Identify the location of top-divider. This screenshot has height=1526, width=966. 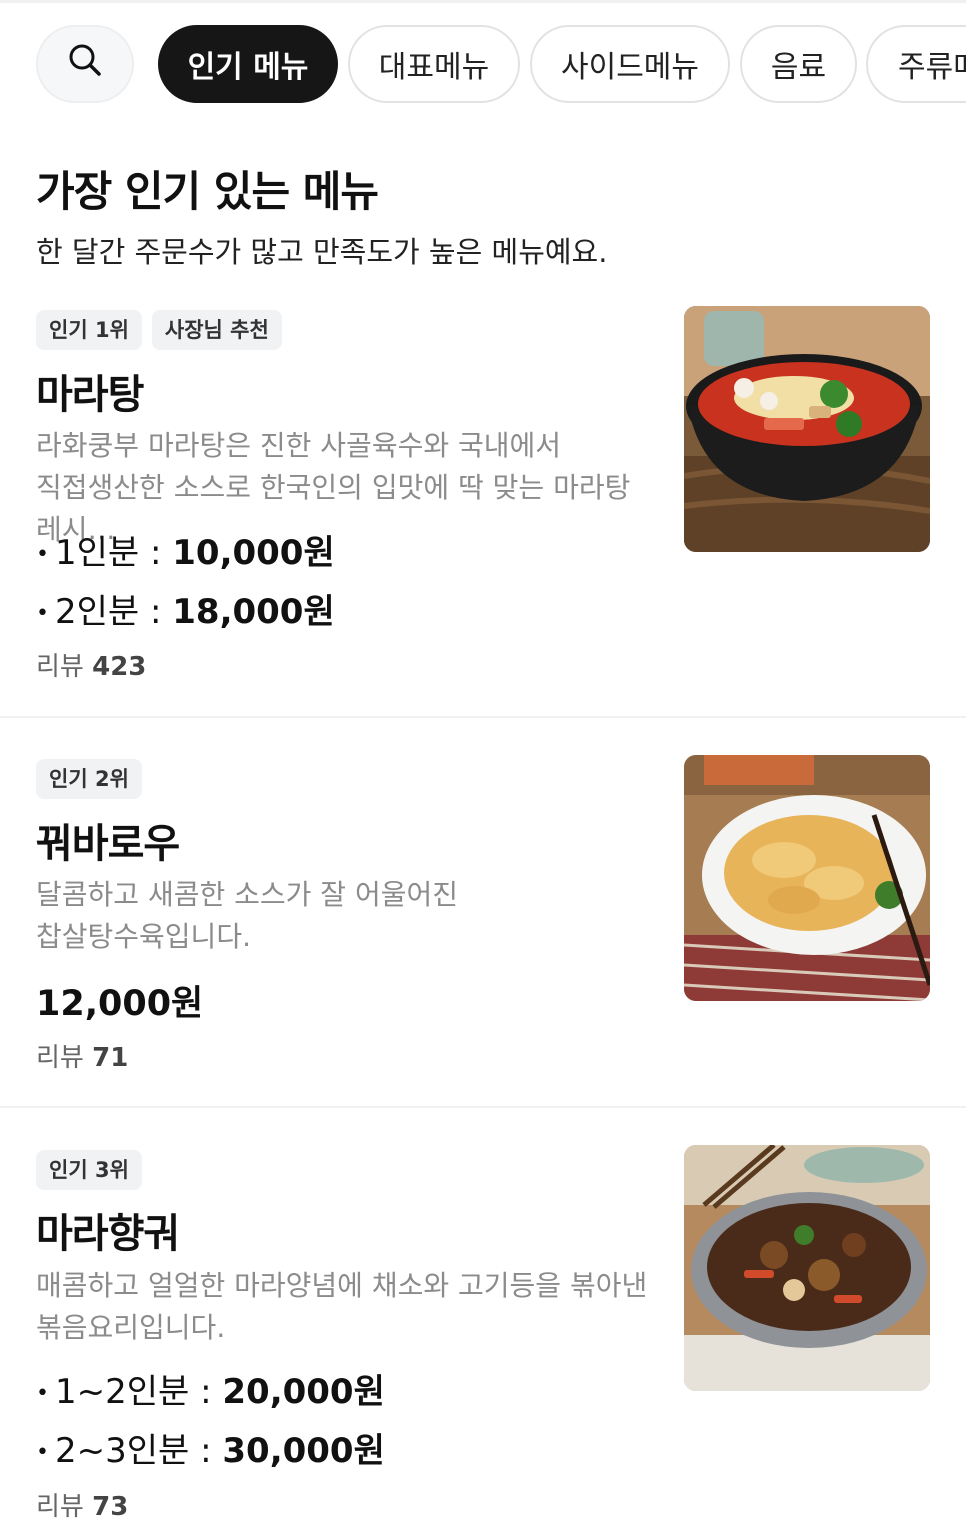
(483, 1).